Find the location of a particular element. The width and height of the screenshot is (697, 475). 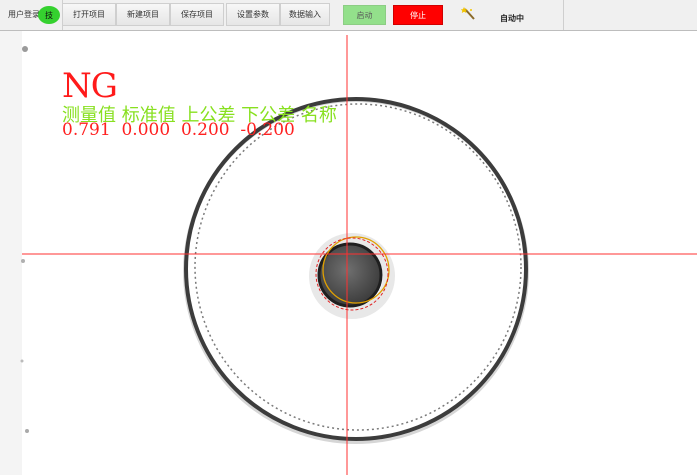

role-badge: 技 is located at coordinates (49, 15).